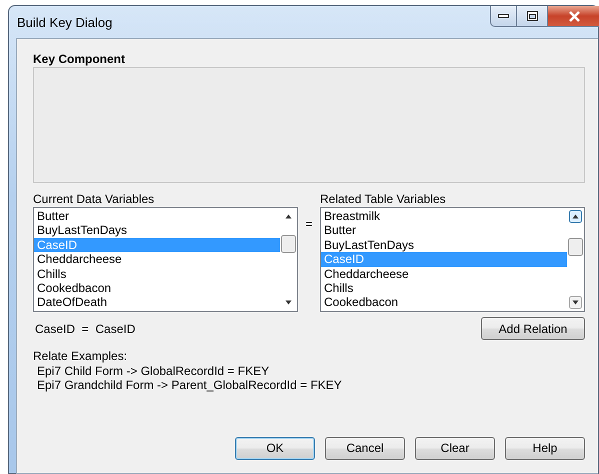  I want to click on dialog-button: Clear, so click(455, 448).